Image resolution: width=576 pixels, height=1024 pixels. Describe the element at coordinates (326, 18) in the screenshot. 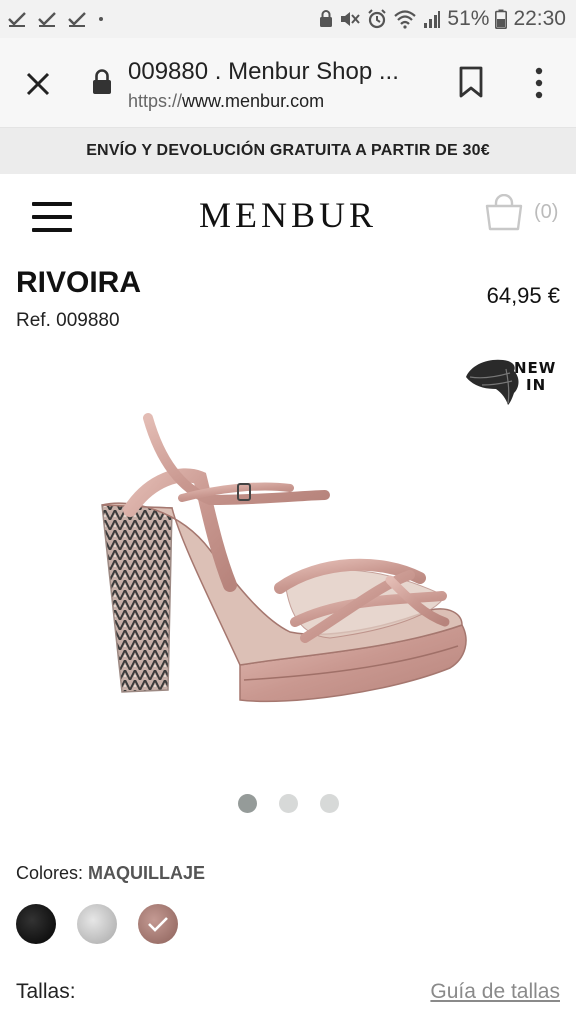

I see `lock-status-icon` at that location.